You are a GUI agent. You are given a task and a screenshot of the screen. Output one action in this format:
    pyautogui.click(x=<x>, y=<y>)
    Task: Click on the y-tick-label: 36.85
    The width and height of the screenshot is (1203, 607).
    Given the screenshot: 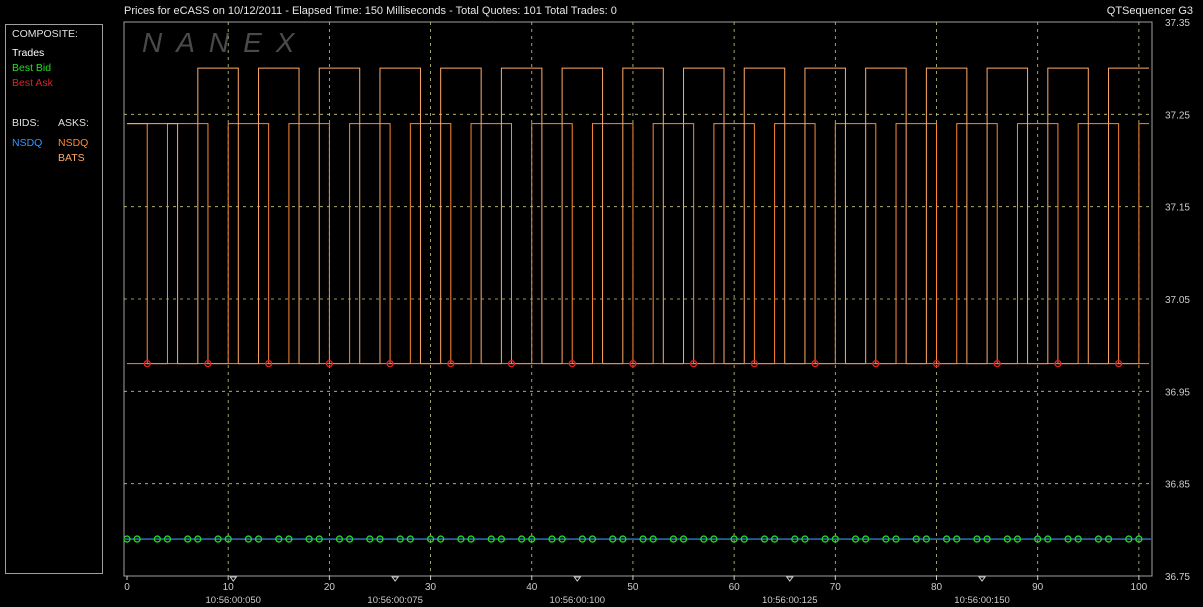 What is the action you would take?
    pyautogui.click(x=1177, y=485)
    